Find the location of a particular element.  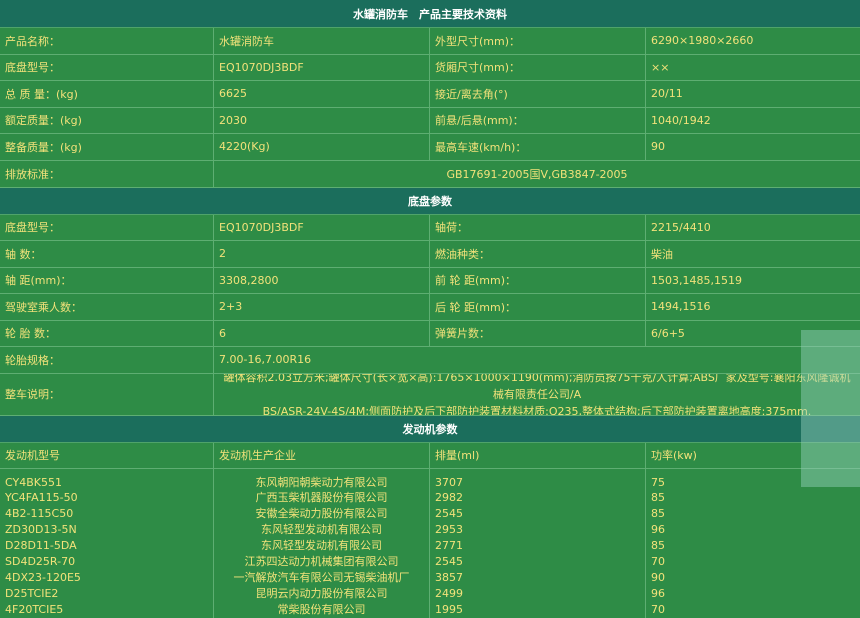

engine-header-displacement: 排量(ml) is located at coordinates (538, 455).